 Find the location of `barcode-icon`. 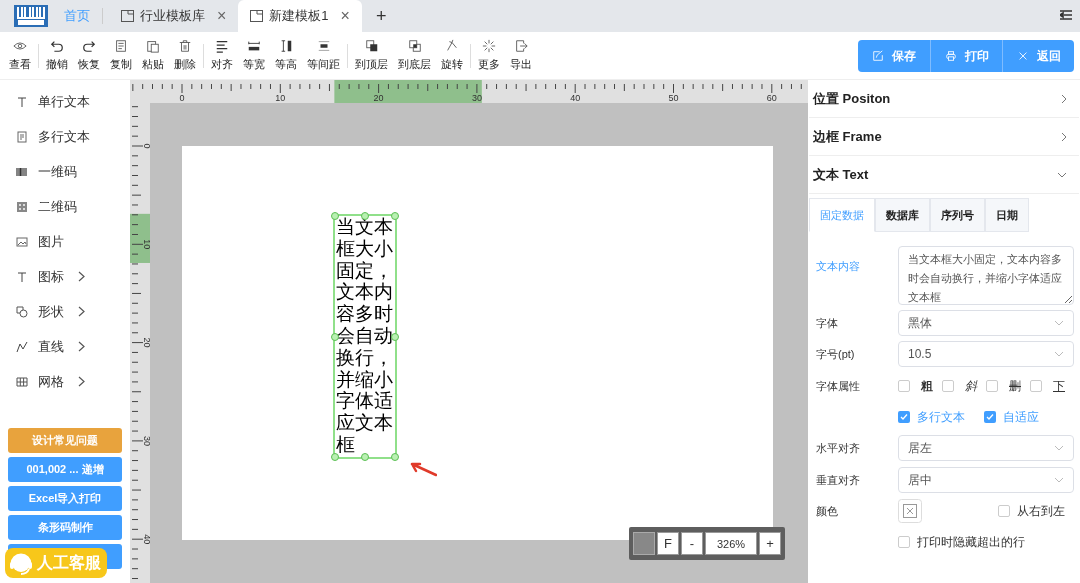

barcode-icon is located at coordinates (22, 171).